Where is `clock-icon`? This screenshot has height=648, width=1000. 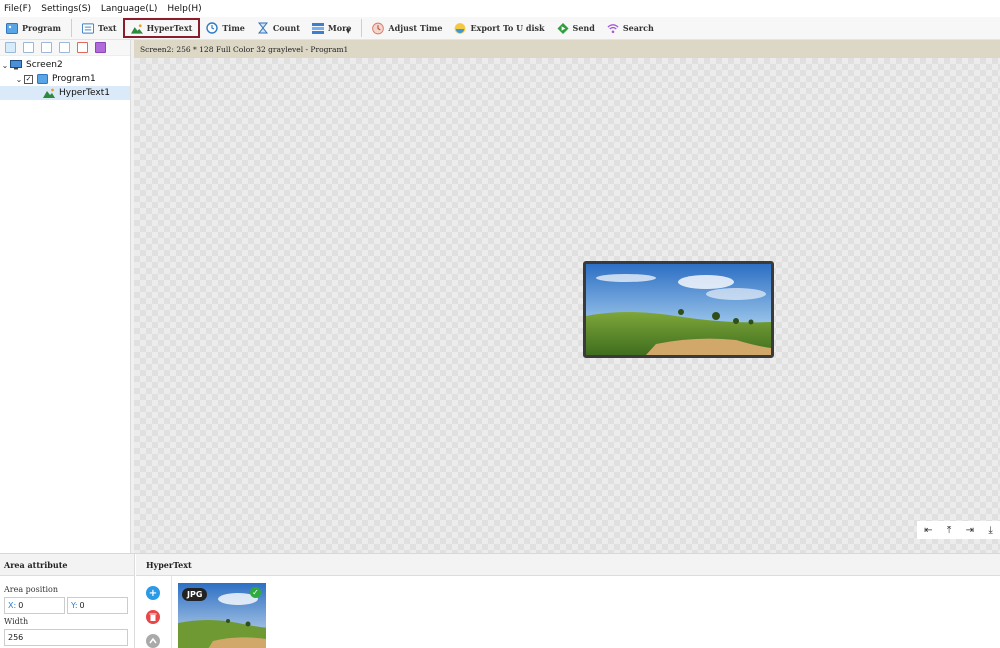
clock-icon is located at coordinates (212, 28).